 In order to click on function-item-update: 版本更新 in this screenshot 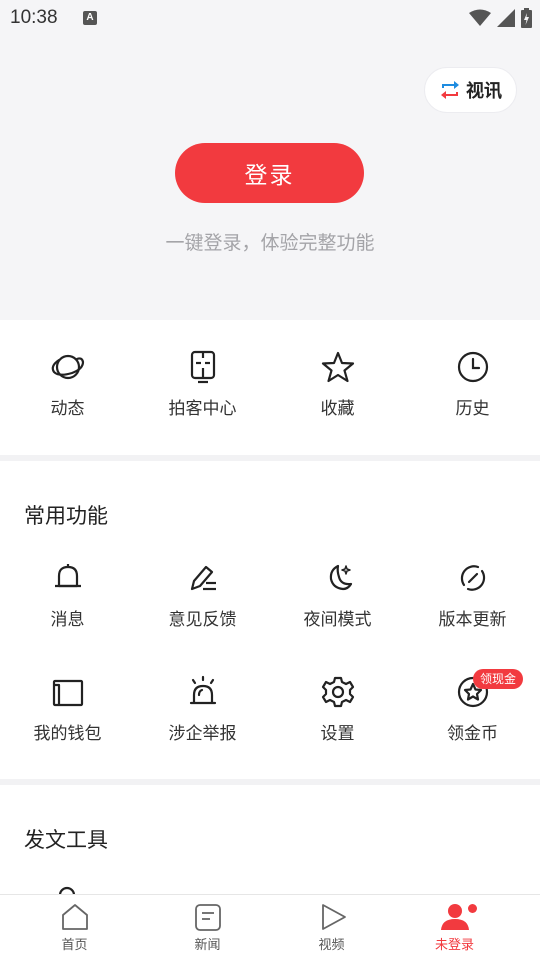, I will do `click(472, 595)`.